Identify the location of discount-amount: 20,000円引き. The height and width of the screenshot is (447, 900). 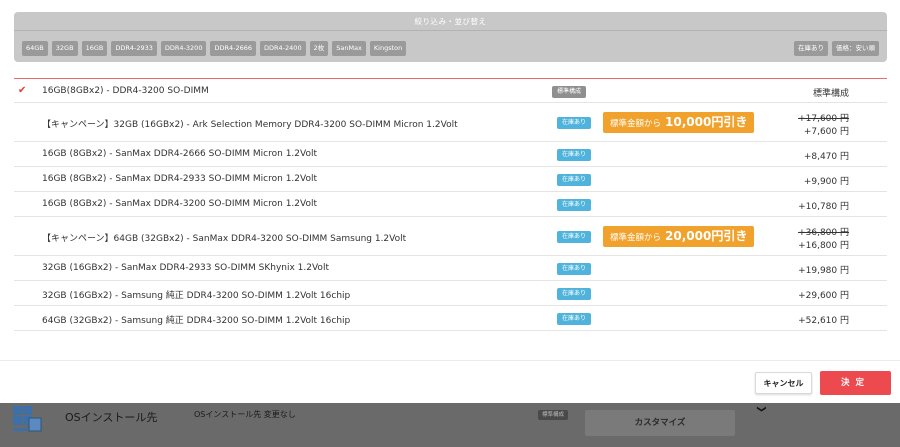
(706, 236).